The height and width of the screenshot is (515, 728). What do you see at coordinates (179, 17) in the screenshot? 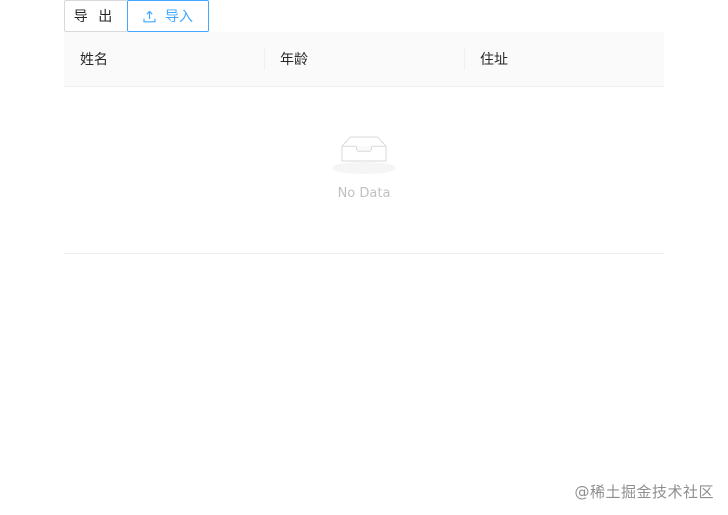
I see `import-button-label: 导入` at bounding box center [179, 17].